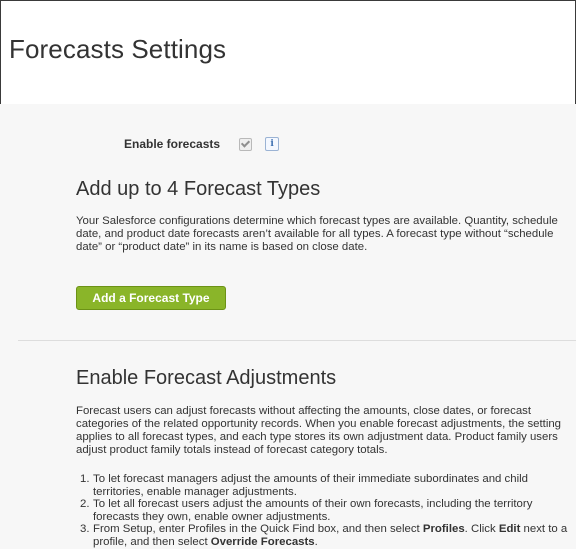  Describe the element at coordinates (198, 189) in the screenshot. I see `forecast-types-heading: Add up to 4 Forecast Types` at that location.